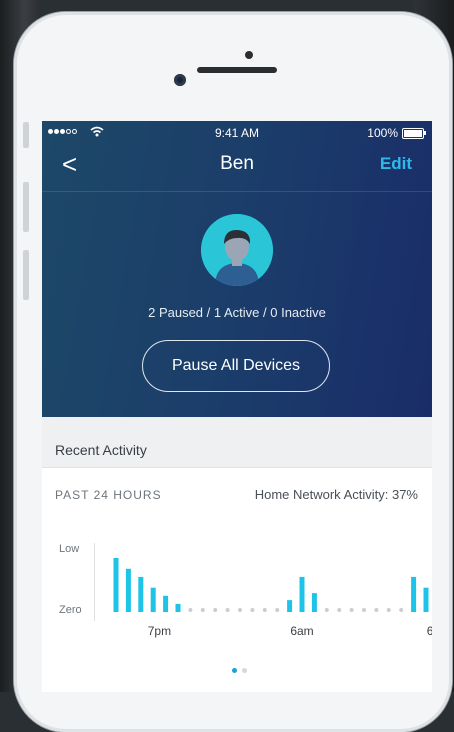 This screenshot has width=454, height=732. I want to click on person-avatar-icon, so click(237, 250).